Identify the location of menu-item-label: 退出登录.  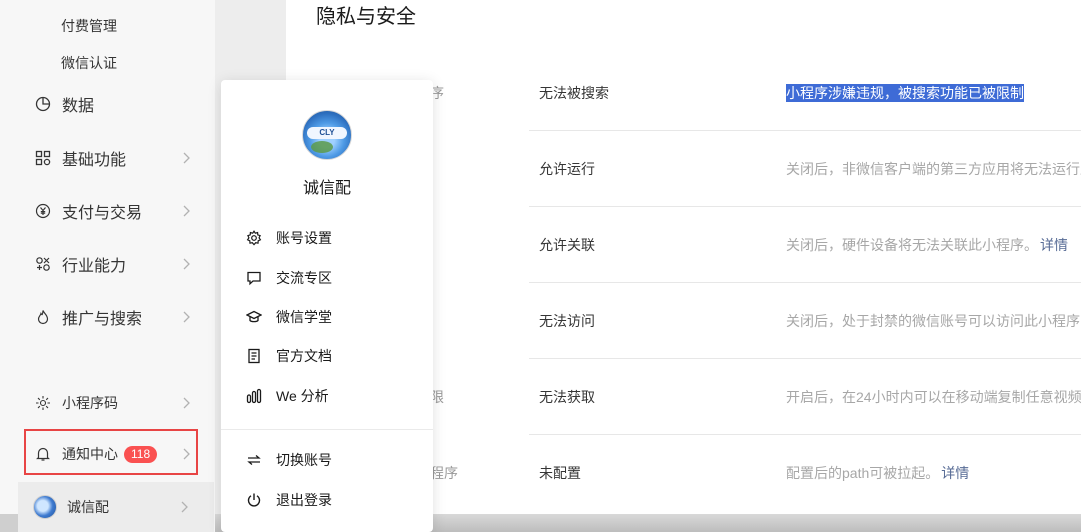
(304, 500).